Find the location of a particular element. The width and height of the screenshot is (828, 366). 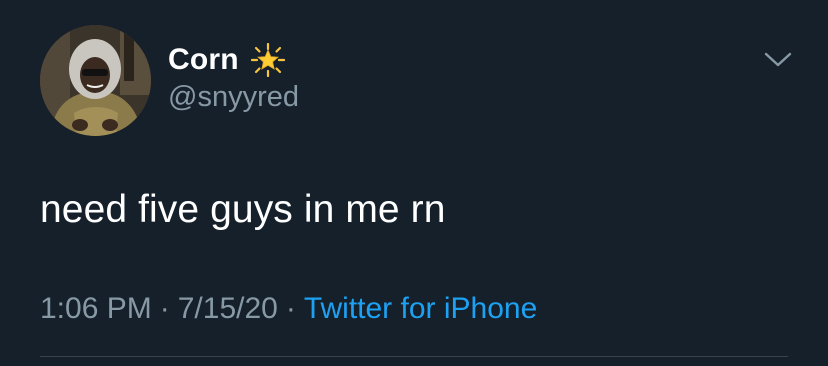

glowing-star-icon is located at coordinates (267, 60).